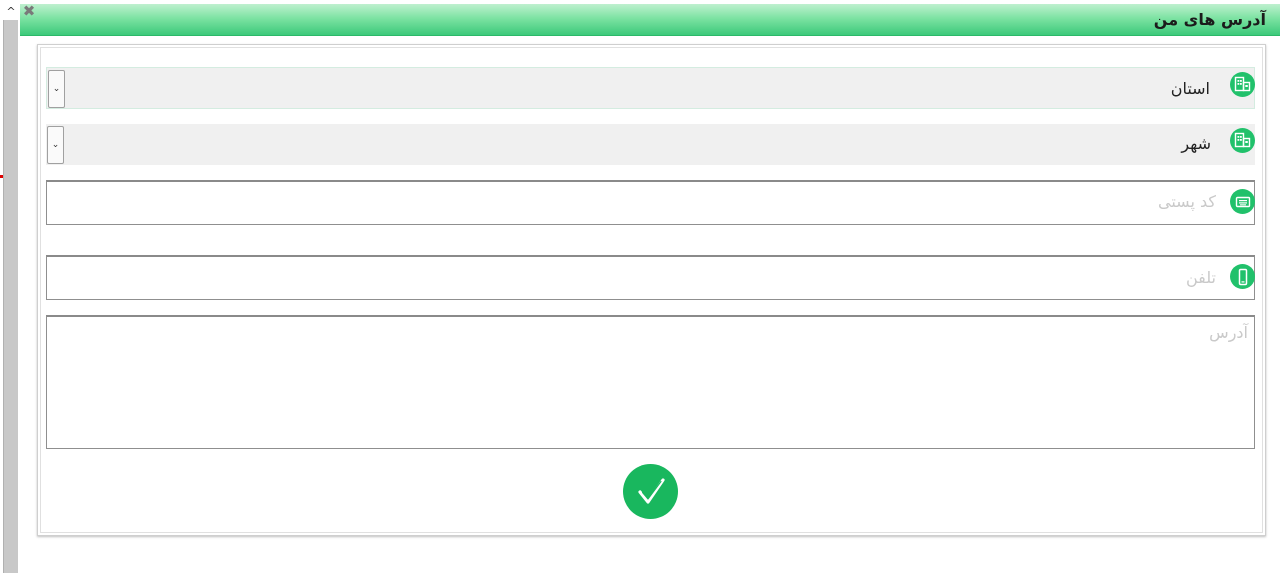 Image resolution: width=1280 pixels, height=573 pixels. What do you see at coordinates (56, 89) in the screenshot?
I see `province-dropdown-button: ⌄` at bounding box center [56, 89].